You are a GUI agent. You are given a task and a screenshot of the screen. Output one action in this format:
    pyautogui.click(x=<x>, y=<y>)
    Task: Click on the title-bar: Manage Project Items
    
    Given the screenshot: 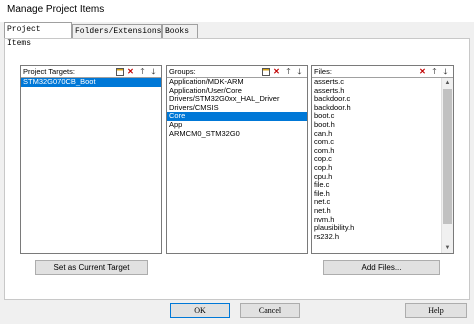 What is the action you would take?
    pyautogui.click(x=237, y=11)
    